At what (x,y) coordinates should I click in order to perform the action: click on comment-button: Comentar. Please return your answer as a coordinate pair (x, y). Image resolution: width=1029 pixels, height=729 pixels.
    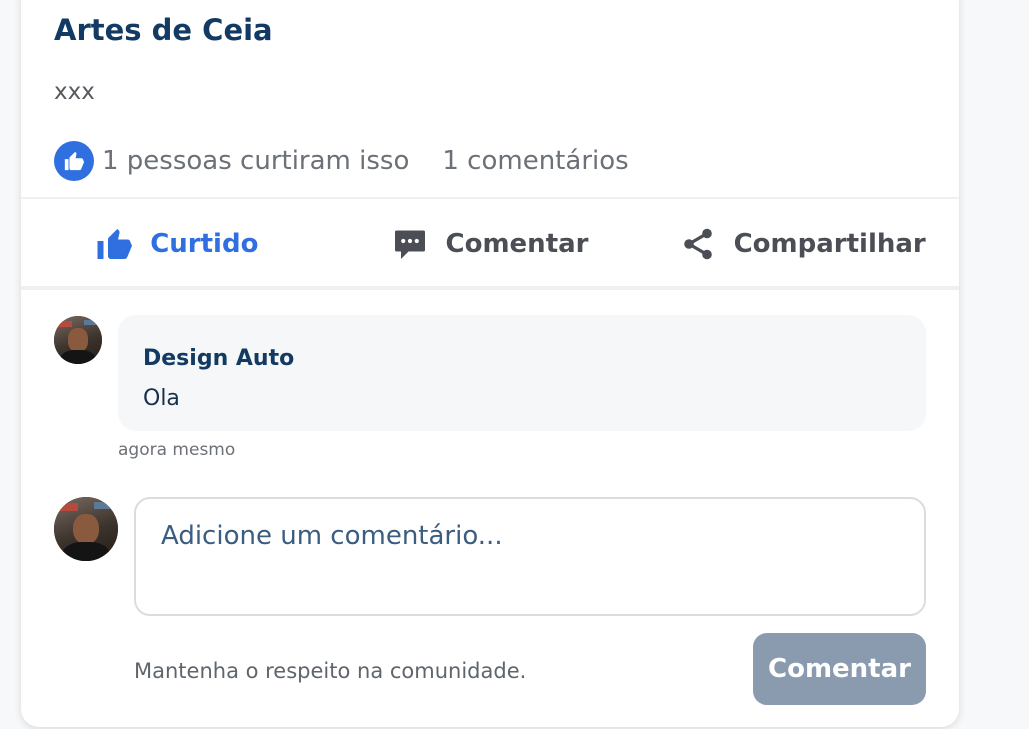
    Looking at the image, I should click on (490, 244).